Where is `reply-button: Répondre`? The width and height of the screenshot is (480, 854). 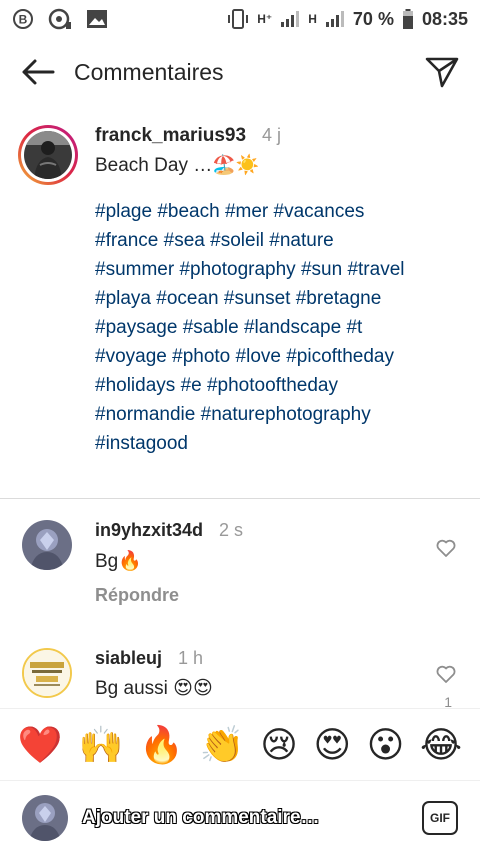 reply-button: Répondre is located at coordinates (169, 595).